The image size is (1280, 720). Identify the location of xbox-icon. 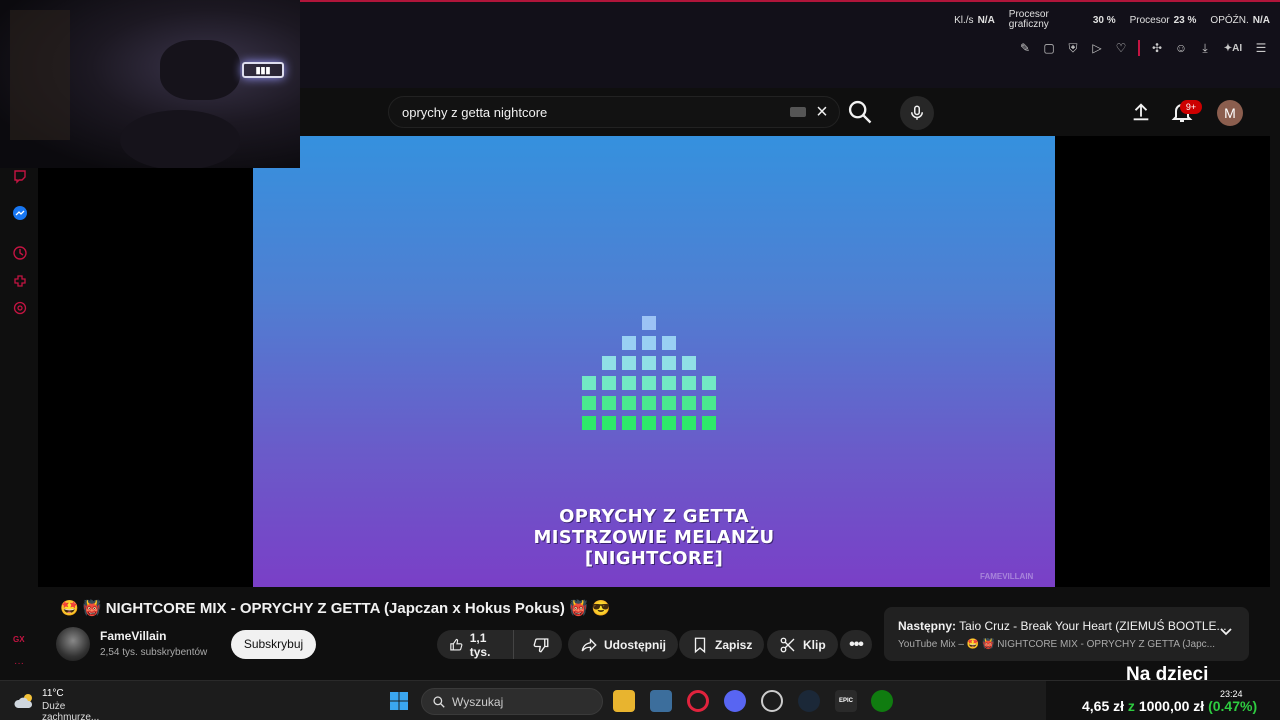
(882, 701).